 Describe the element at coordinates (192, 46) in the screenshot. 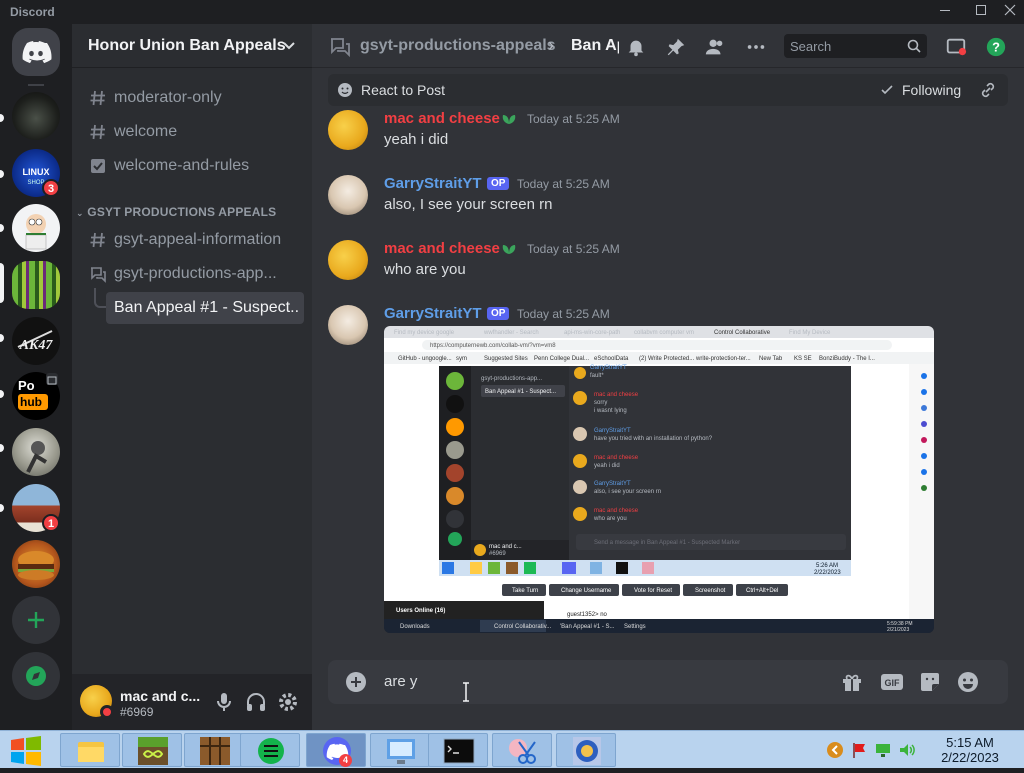

I see `server-header: Honor Union Ban Appeals` at that location.